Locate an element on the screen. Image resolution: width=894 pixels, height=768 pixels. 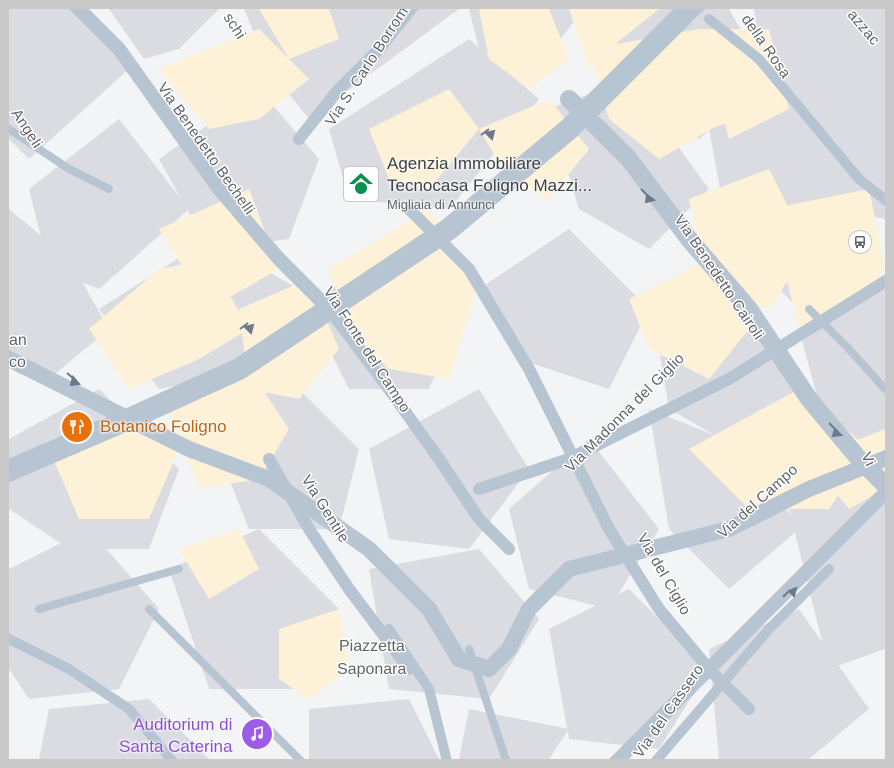
agency-title-line1: Agenzia Immobiliare is located at coordinates (464, 163).